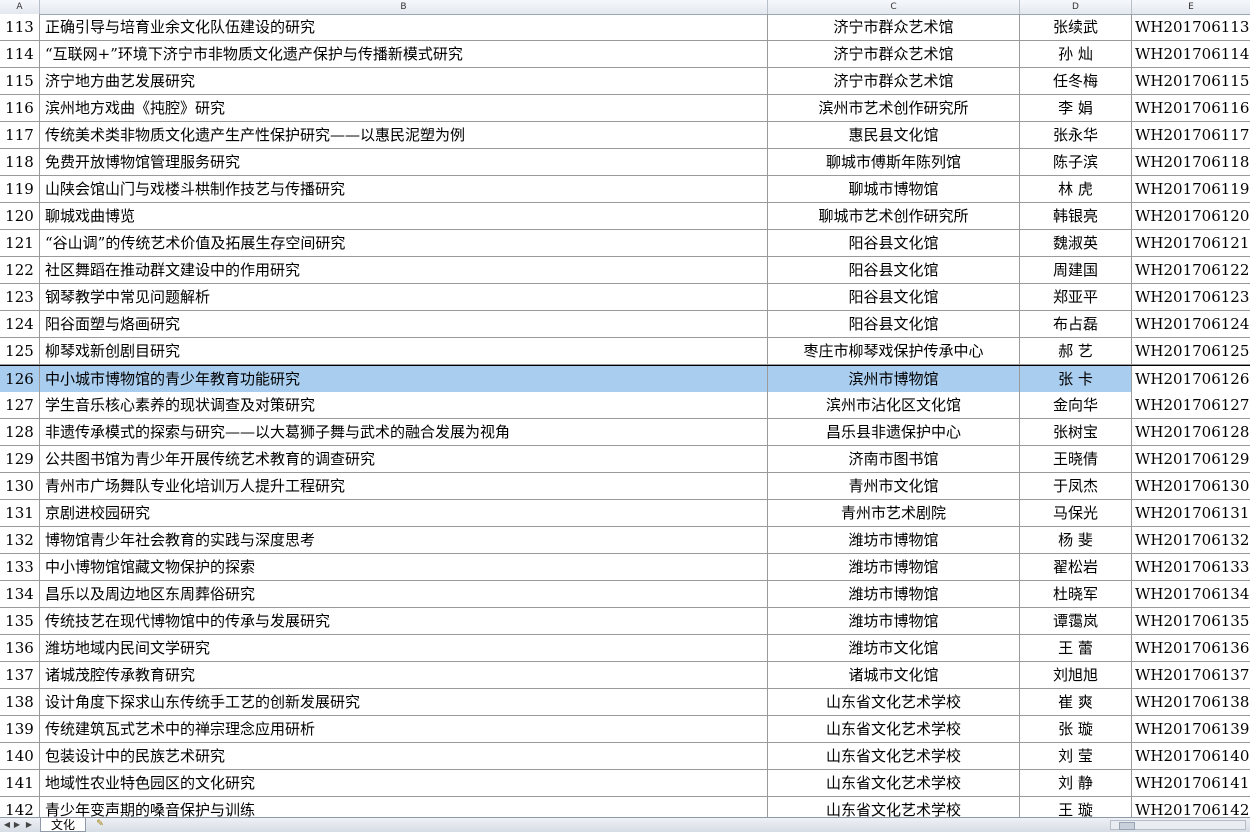 This screenshot has width=1250, height=832. I want to click on cell-code: WH201706126, so click(1191, 379).